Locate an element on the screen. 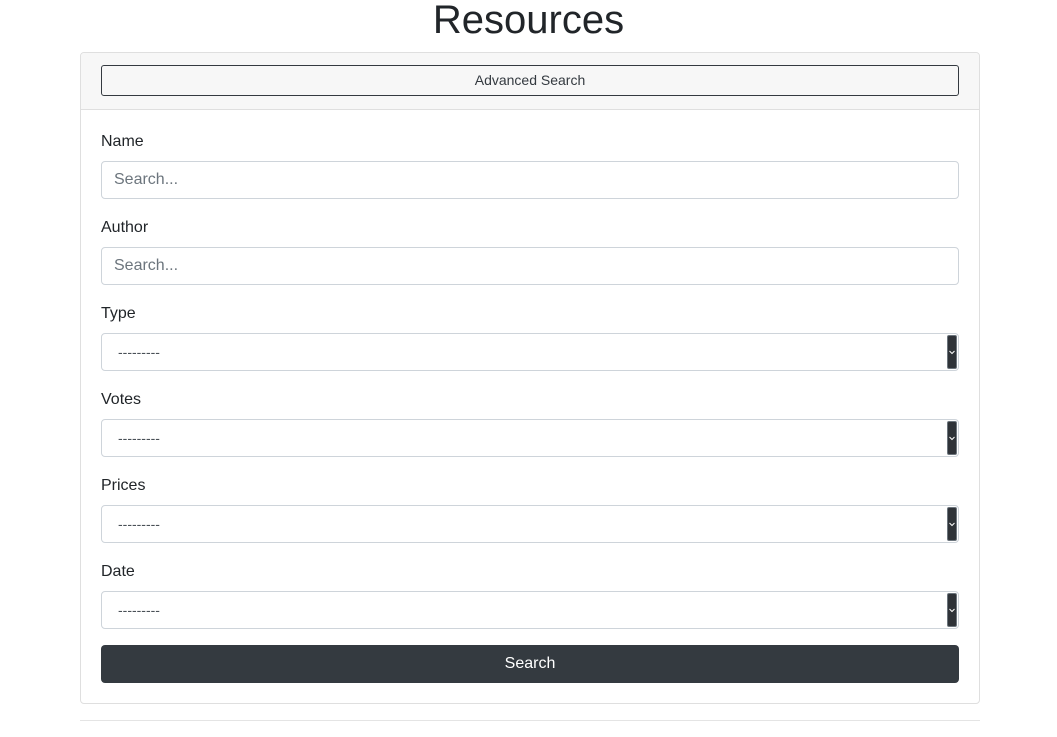 The height and width of the screenshot is (737, 1057). advanced-search-button: Advanced Search is located at coordinates (530, 80).